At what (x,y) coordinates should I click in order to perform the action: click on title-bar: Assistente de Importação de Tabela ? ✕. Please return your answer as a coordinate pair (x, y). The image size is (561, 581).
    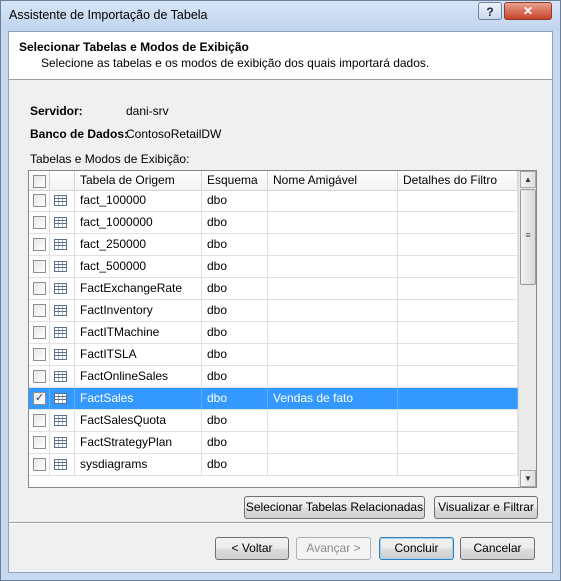
    Looking at the image, I should click on (280, 16).